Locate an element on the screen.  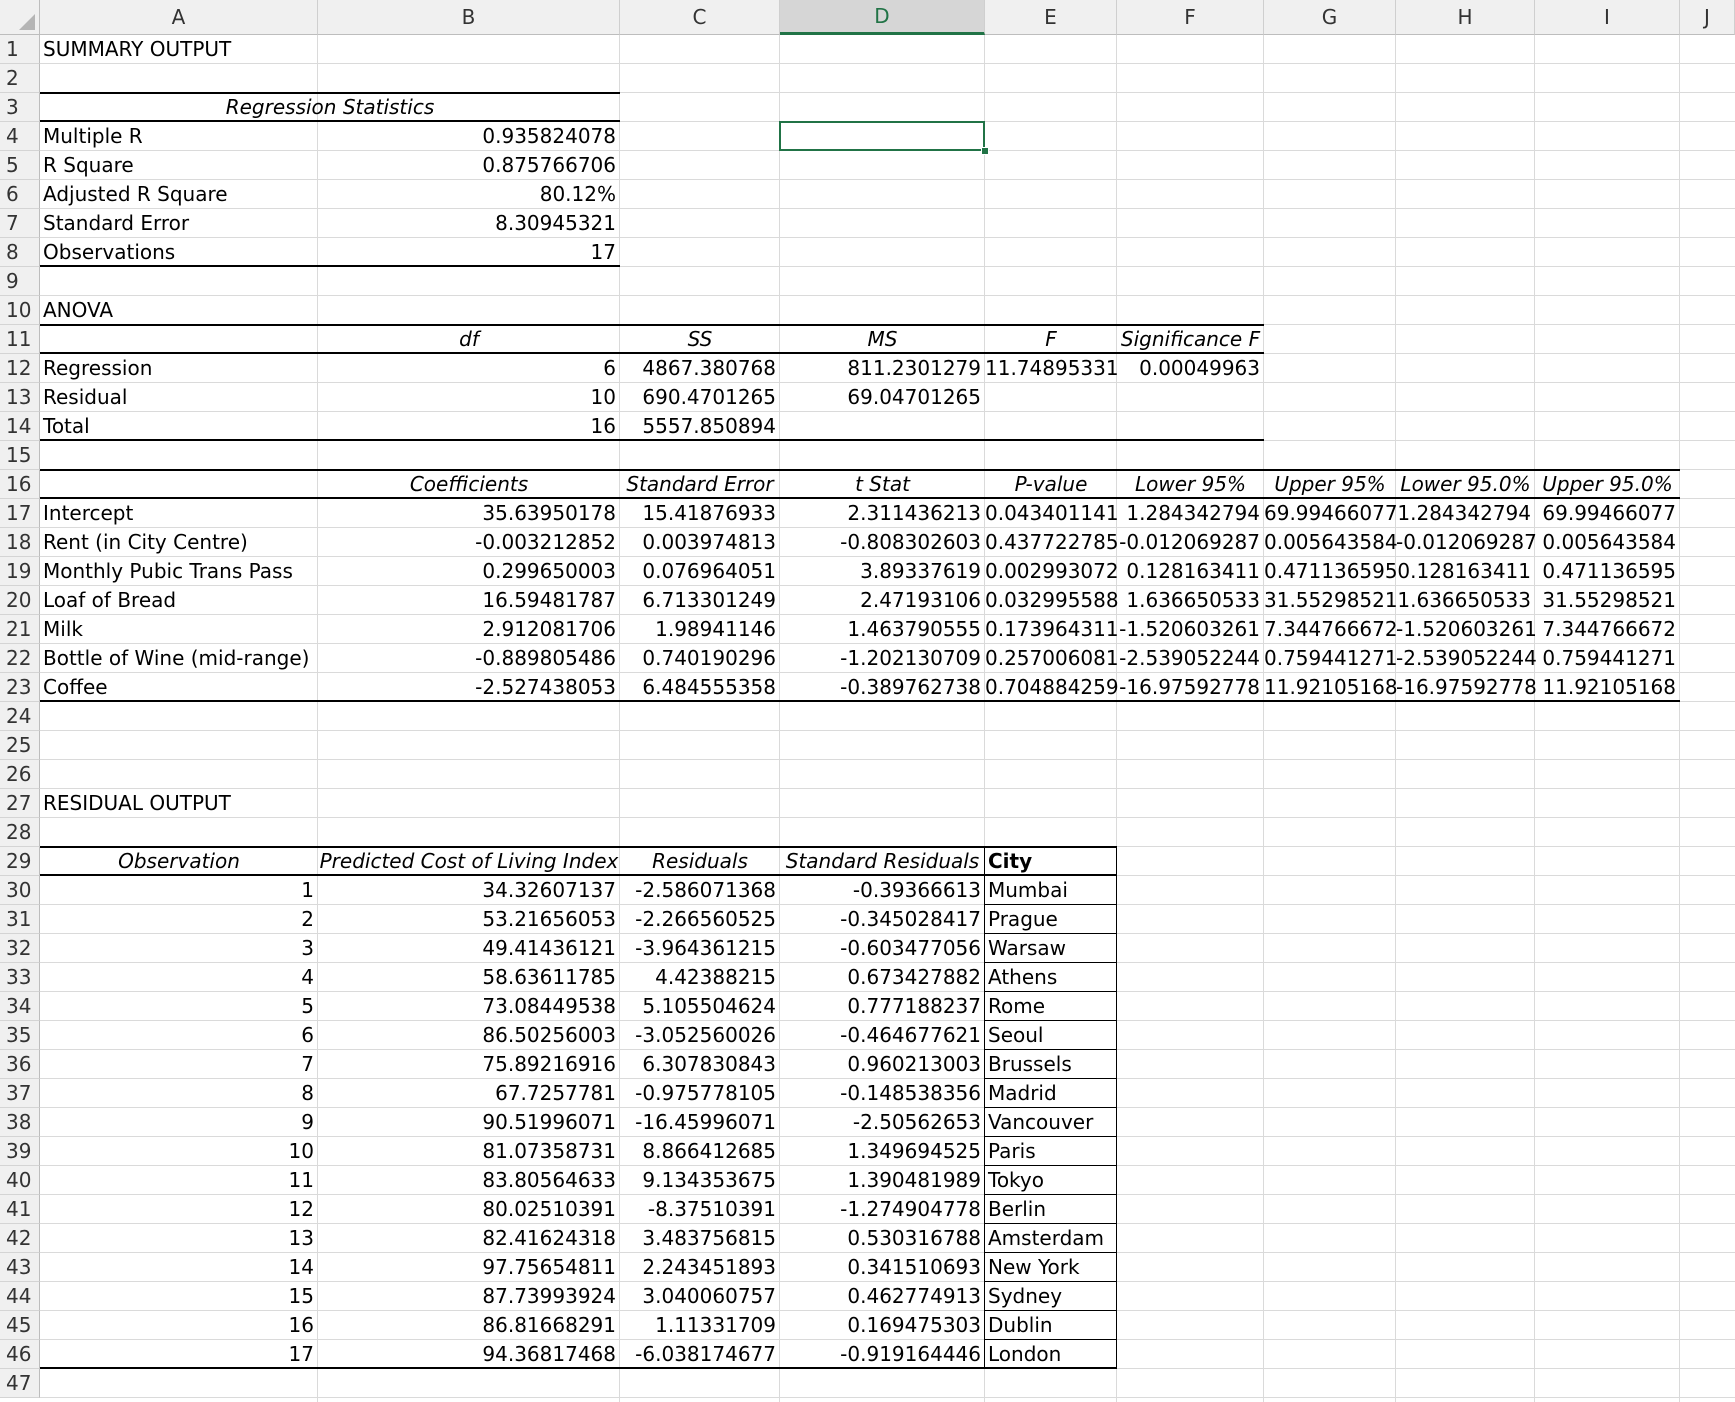
observation-number: 11 is located at coordinates (179, 1180).